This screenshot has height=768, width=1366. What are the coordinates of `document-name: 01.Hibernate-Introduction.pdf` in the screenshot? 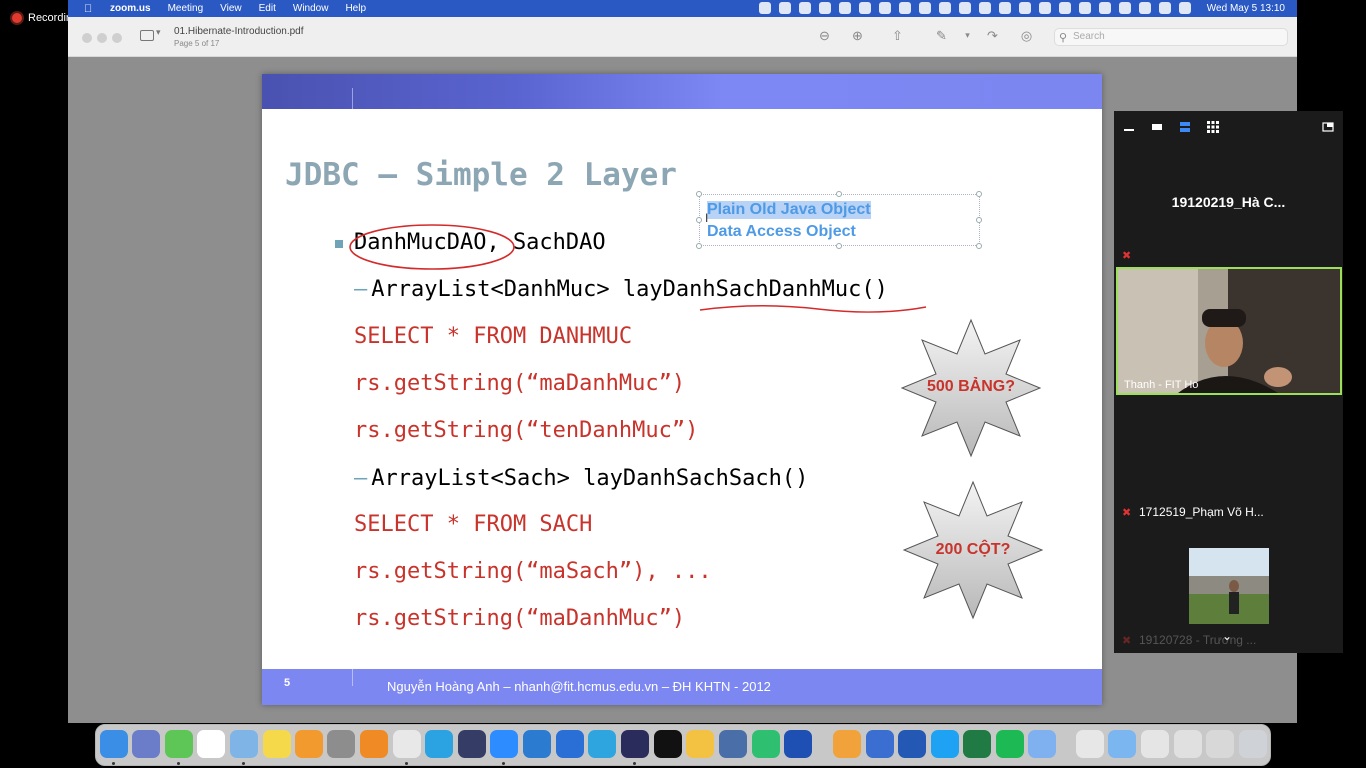 It's located at (239, 31).